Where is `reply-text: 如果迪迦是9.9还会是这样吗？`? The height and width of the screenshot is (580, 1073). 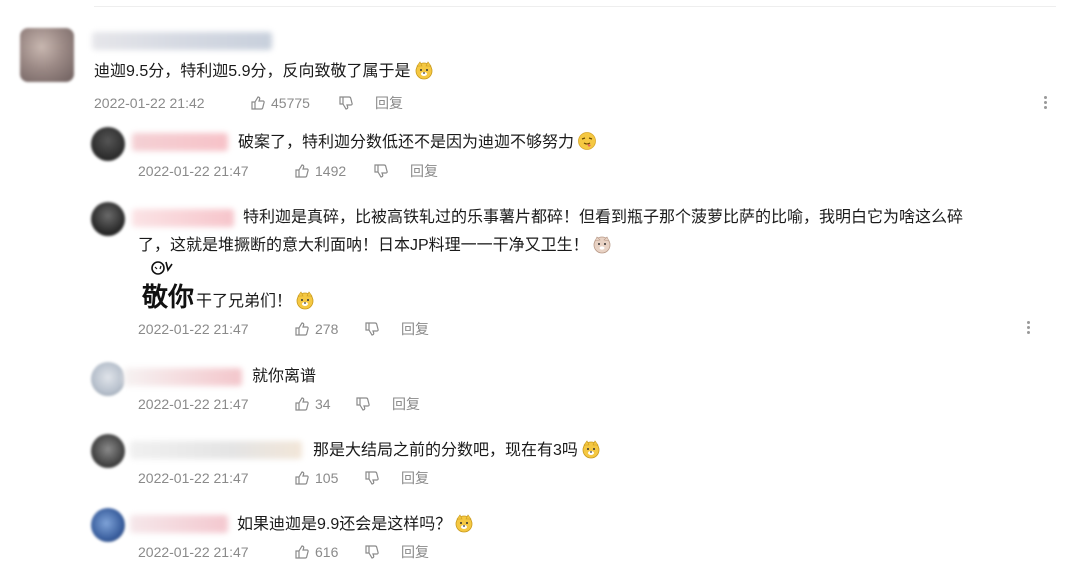 reply-text: 如果迪迦是9.9还会是这样吗？ is located at coordinates (355, 525).